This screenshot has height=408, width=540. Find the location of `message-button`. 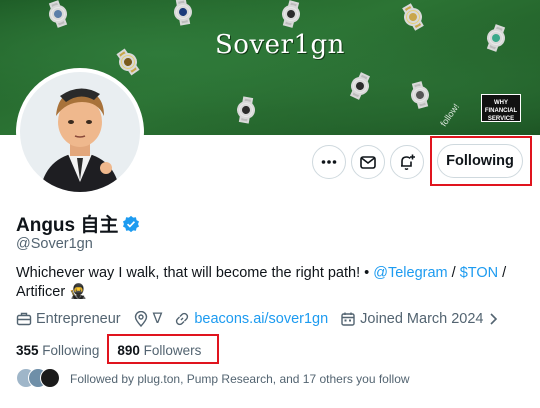

message-button is located at coordinates (368, 162).